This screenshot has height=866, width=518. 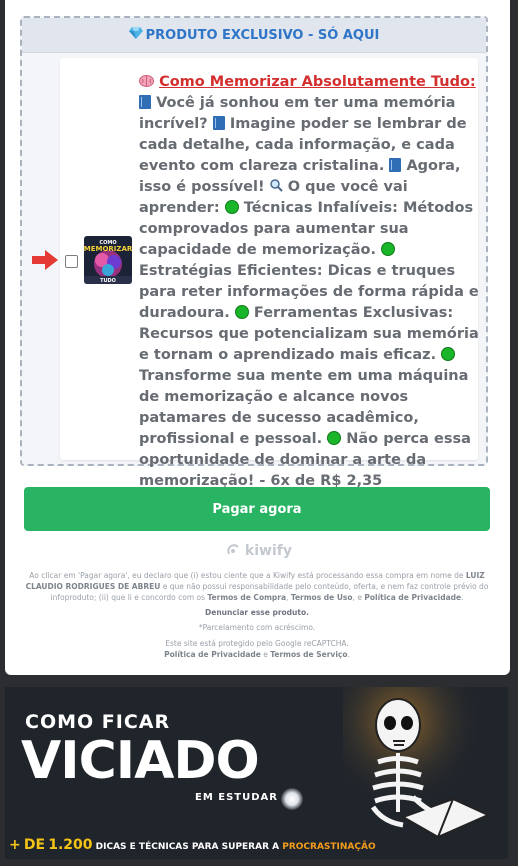 What do you see at coordinates (276, 187) in the screenshot?
I see `magnifier-icon` at bounding box center [276, 187].